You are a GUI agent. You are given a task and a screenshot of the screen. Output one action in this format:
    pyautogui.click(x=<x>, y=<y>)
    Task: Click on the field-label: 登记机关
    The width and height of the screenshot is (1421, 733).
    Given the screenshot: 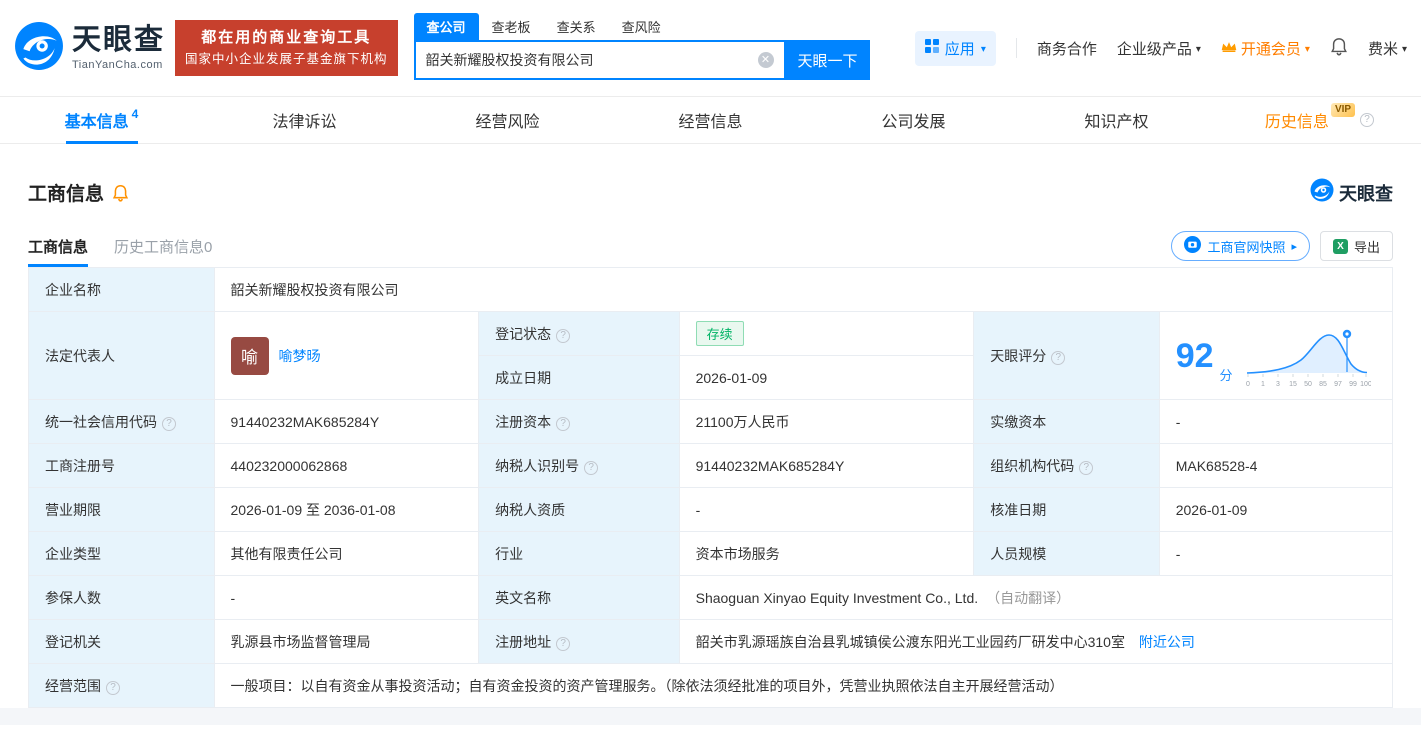 What is the action you would take?
    pyautogui.click(x=121, y=641)
    